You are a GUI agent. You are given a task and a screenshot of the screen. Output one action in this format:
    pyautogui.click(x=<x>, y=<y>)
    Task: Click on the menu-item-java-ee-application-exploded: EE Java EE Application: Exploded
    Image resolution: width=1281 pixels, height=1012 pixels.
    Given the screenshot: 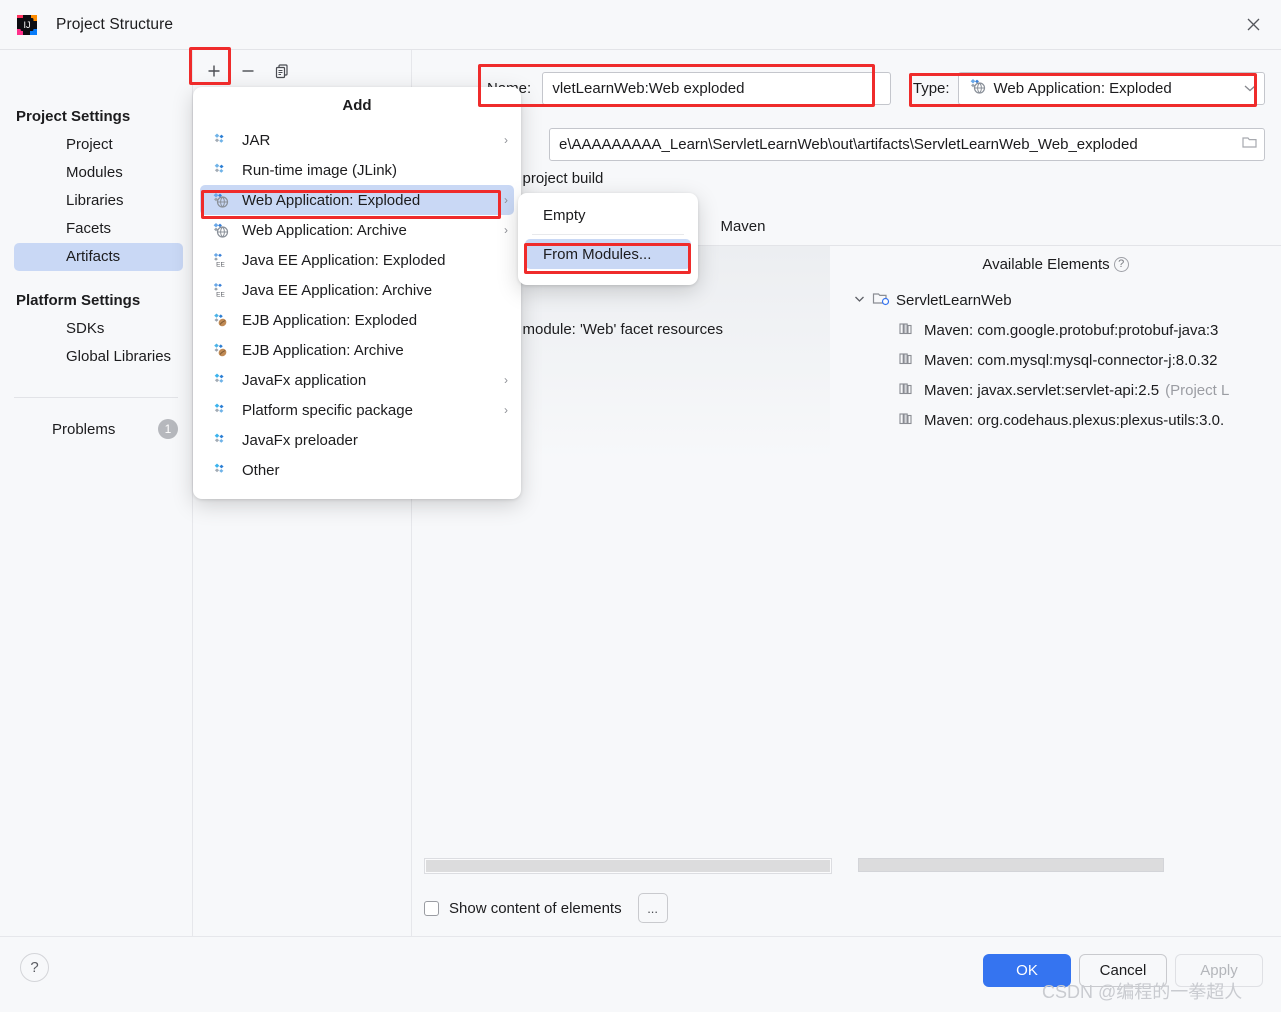 What is the action you would take?
    pyautogui.click(x=357, y=260)
    